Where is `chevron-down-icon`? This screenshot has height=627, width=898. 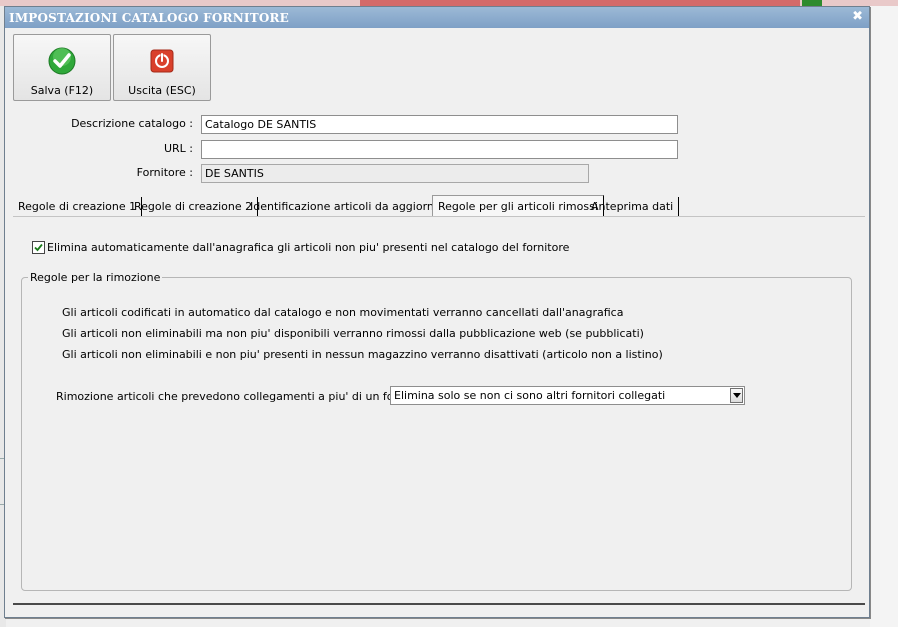 chevron-down-icon is located at coordinates (736, 395).